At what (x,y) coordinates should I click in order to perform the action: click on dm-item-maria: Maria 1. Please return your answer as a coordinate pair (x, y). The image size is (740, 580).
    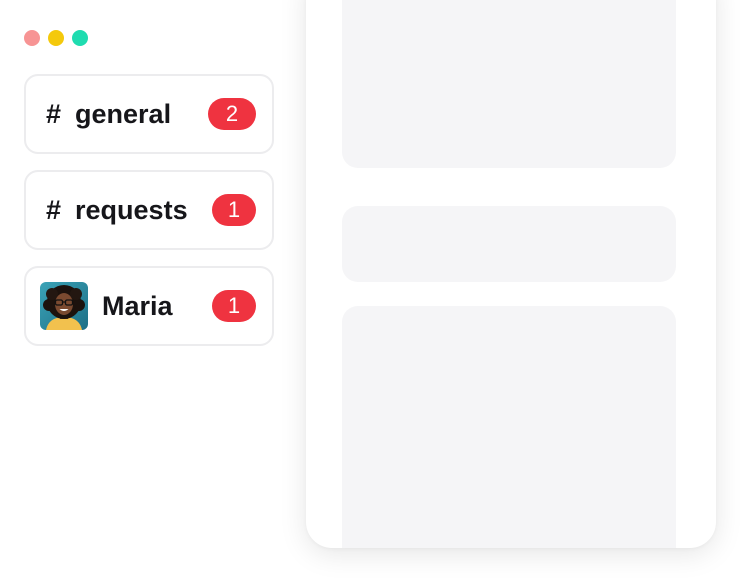
    Looking at the image, I should click on (149, 306).